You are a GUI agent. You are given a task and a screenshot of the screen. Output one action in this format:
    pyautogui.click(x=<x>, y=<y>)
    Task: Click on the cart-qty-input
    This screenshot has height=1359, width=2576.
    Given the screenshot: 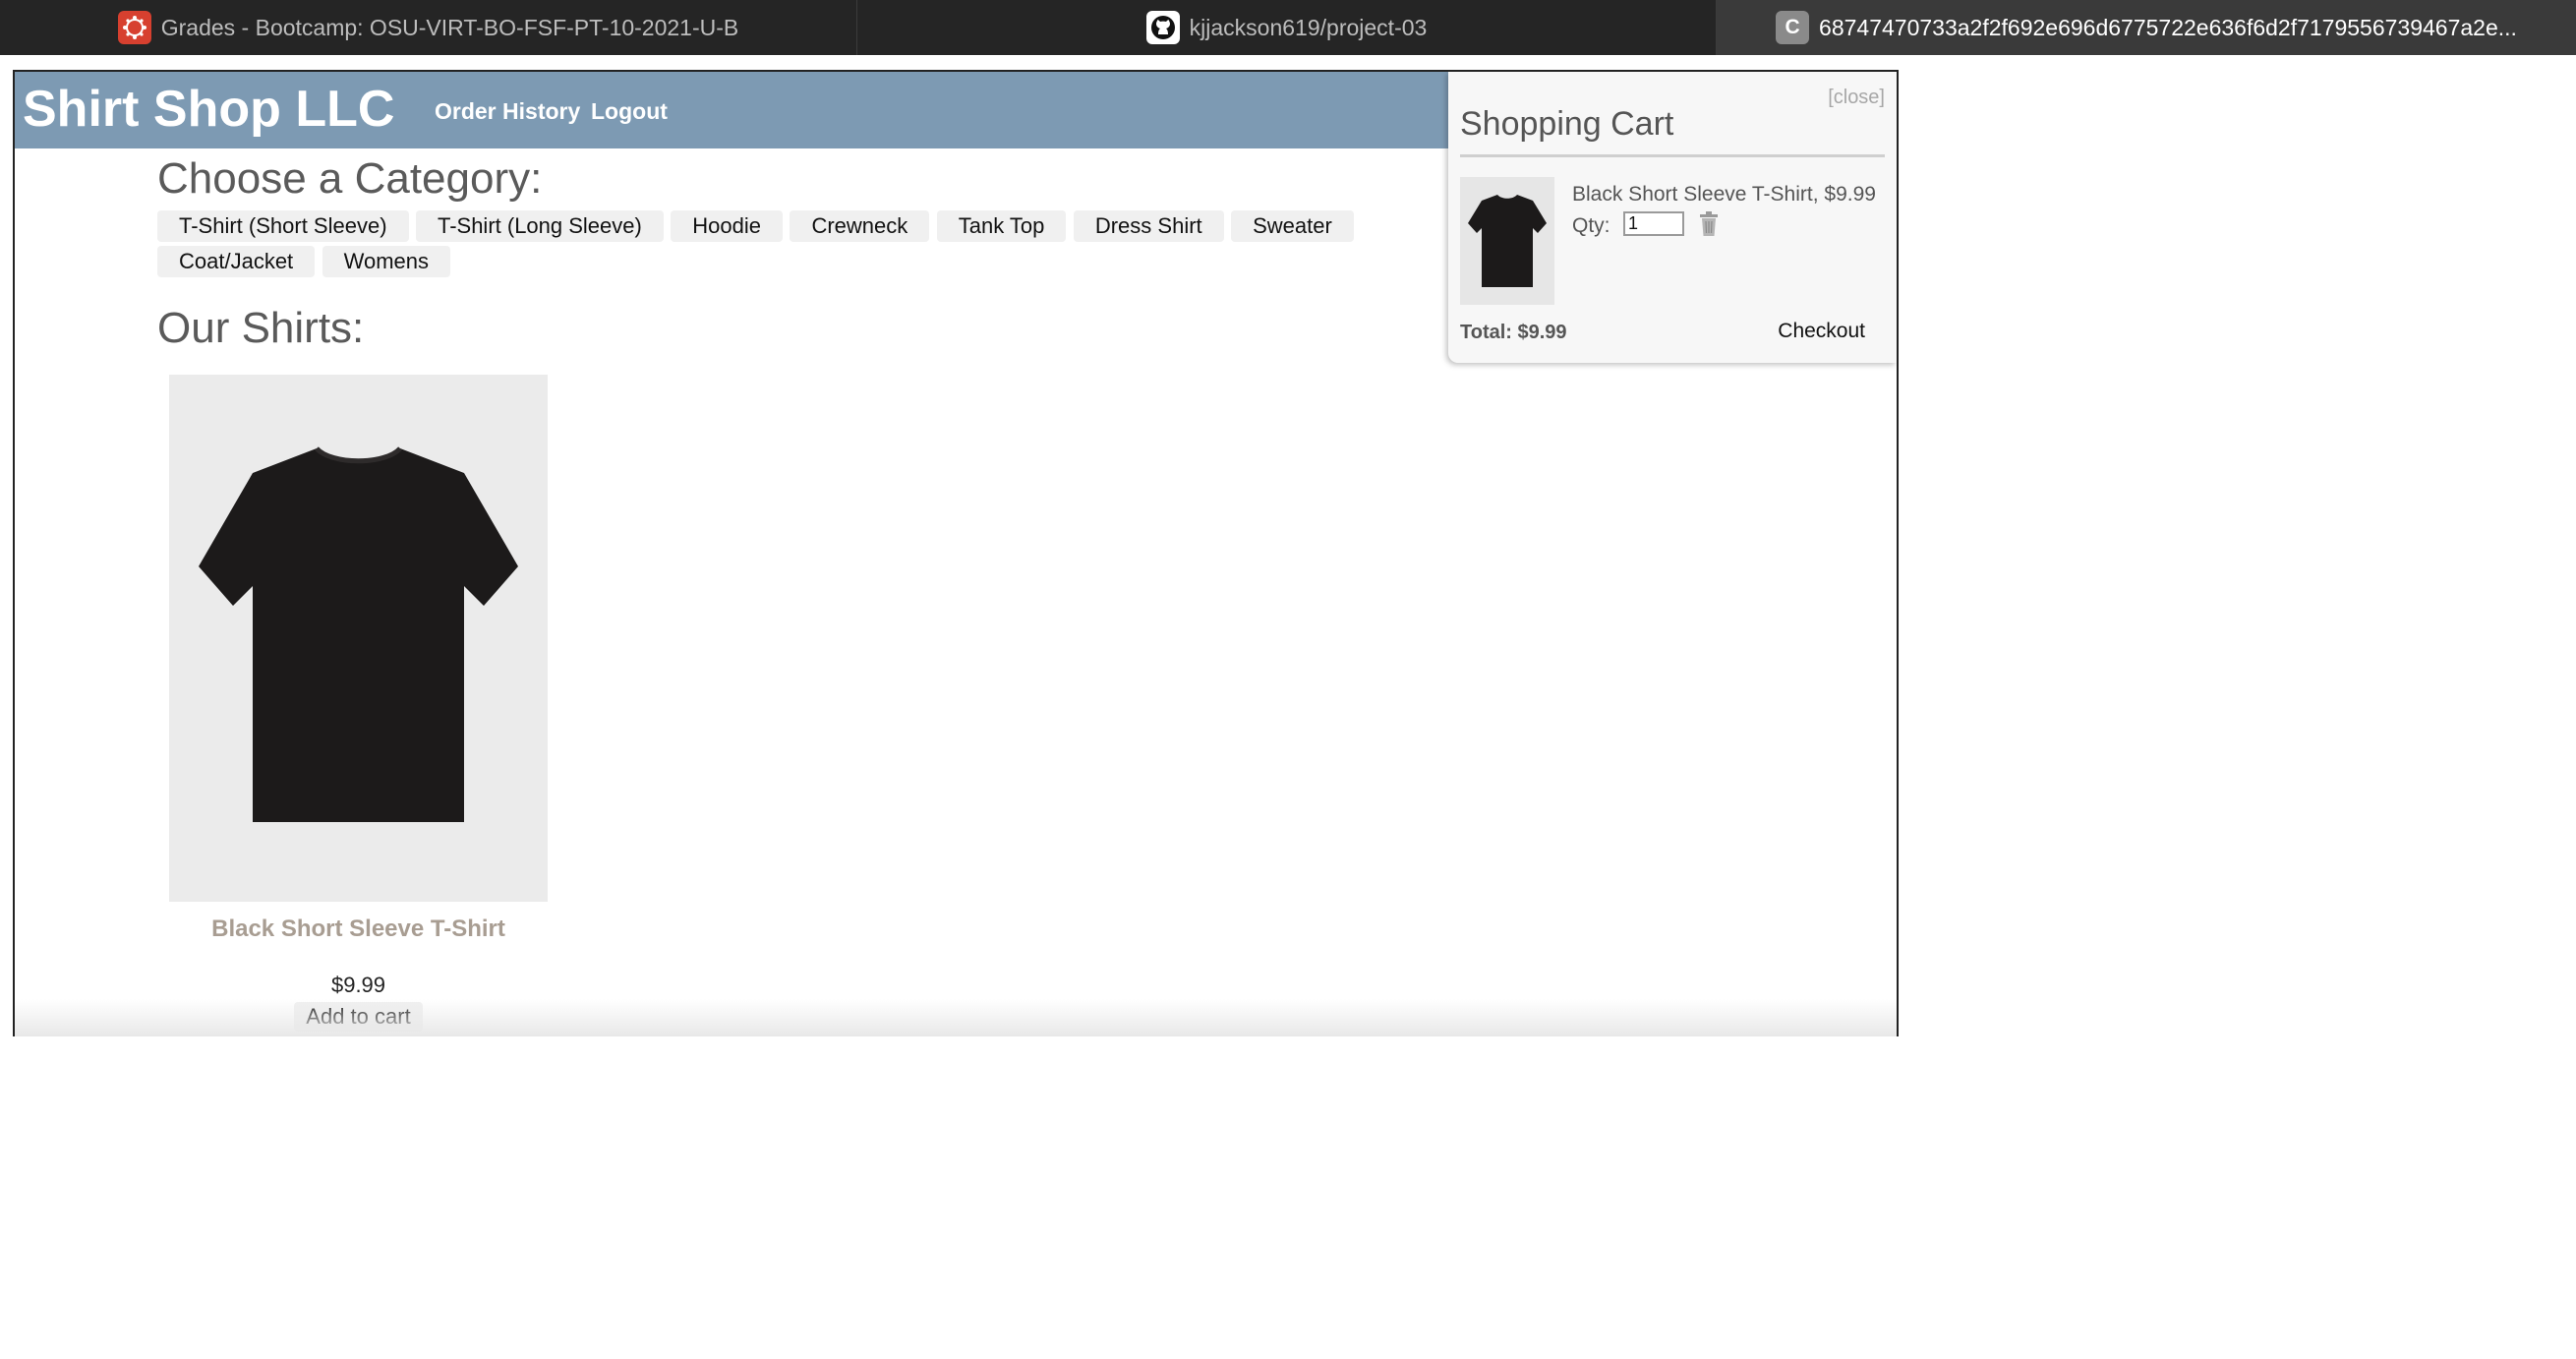 What is the action you would take?
    pyautogui.click(x=1653, y=223)
    